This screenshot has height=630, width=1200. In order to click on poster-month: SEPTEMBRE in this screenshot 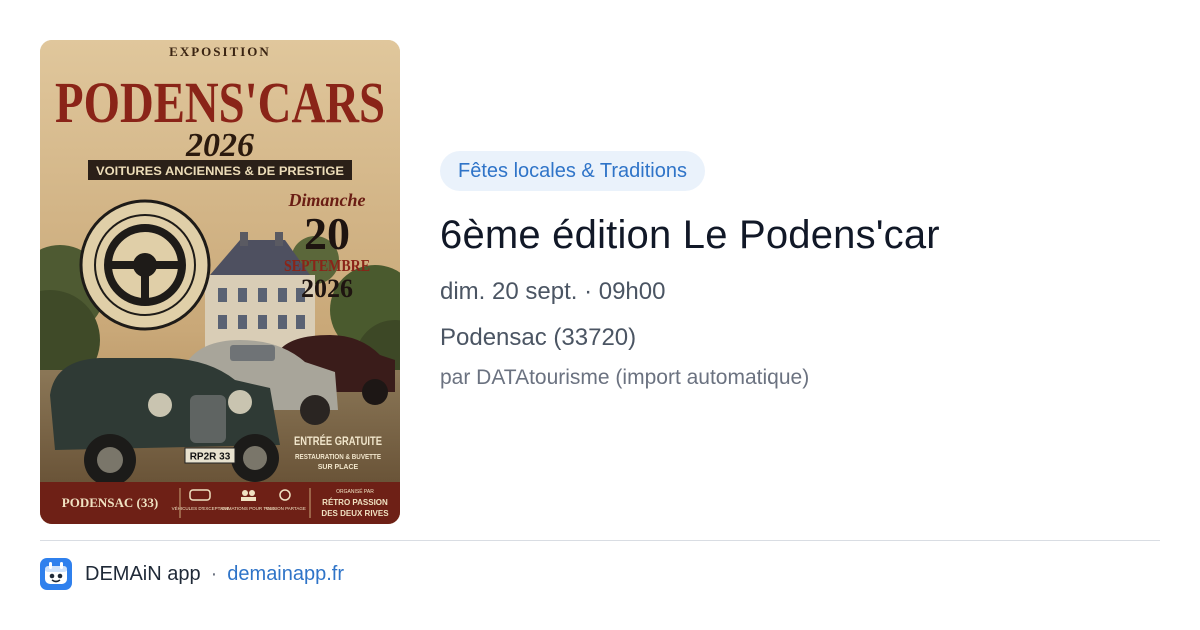, I will do `click(327, 265)`.